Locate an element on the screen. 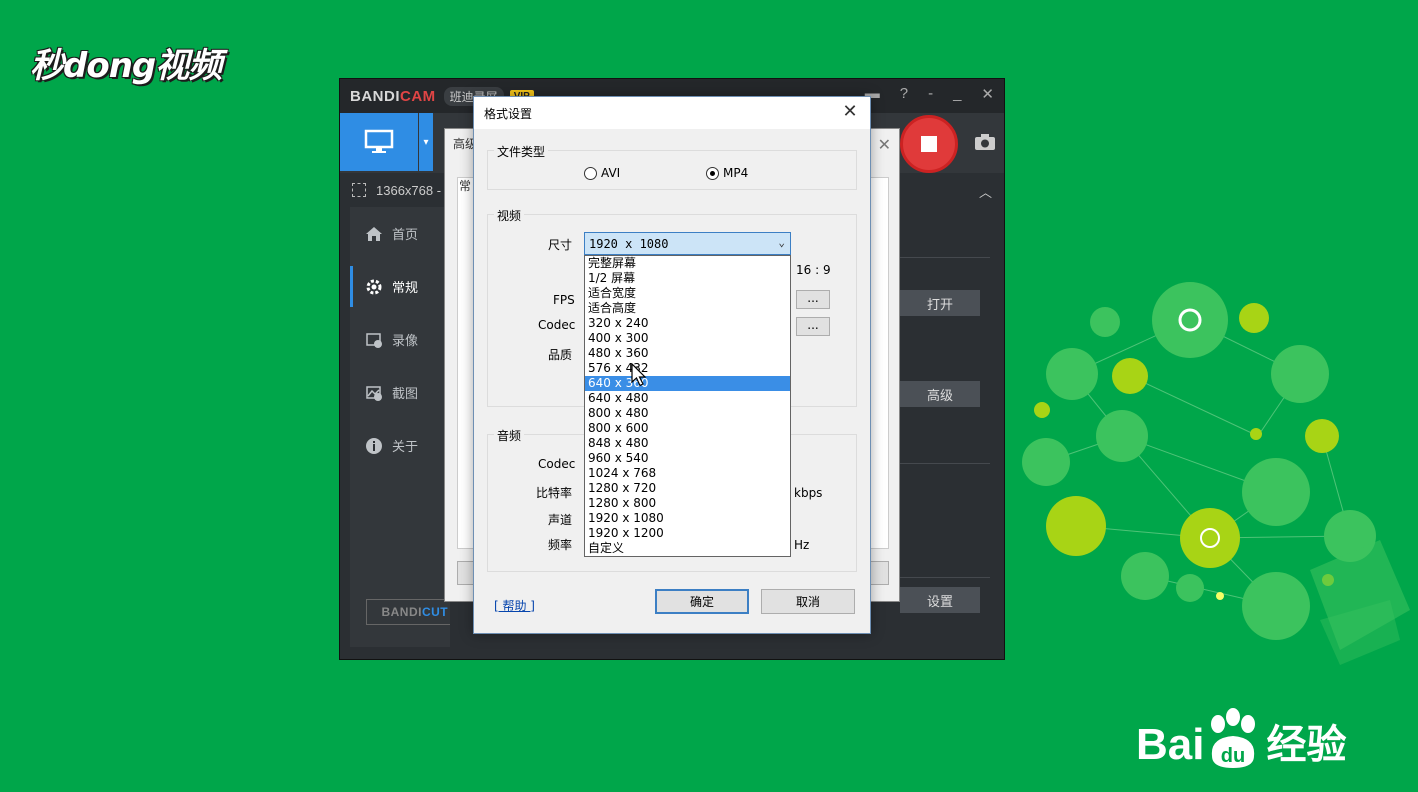  size-option: 800 x 600 is located at coordinates (687, 428).